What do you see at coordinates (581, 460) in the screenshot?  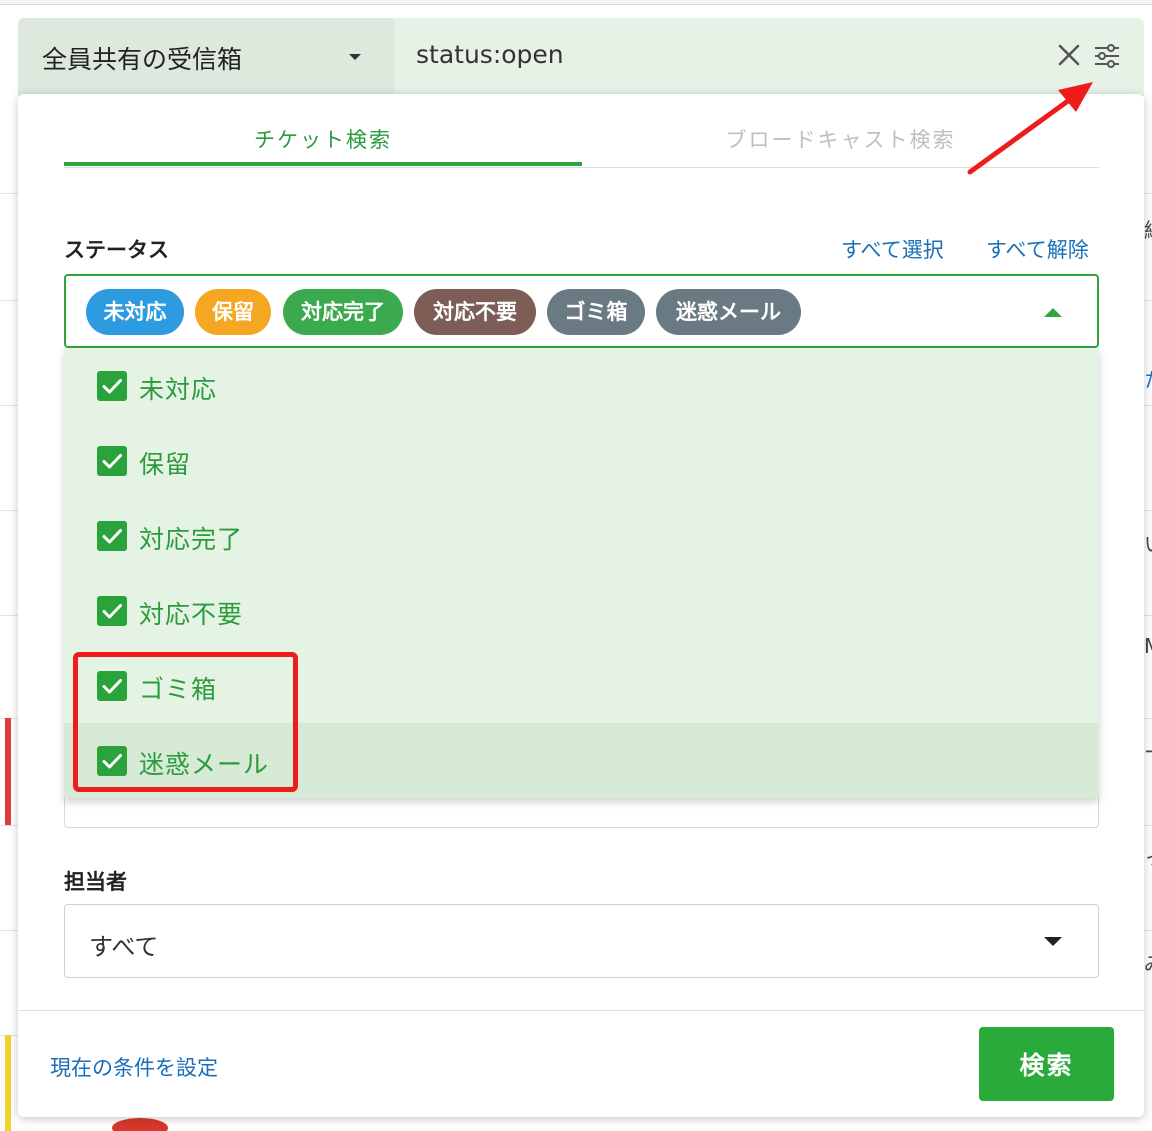 I see `status-option-pending: 保留` at bounding box center [581, 460].